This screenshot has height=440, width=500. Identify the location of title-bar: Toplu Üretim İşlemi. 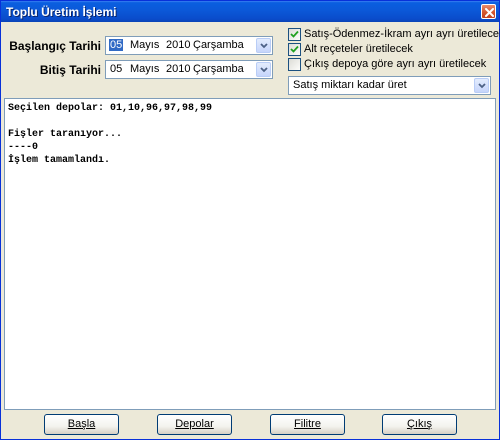
(250, 11).